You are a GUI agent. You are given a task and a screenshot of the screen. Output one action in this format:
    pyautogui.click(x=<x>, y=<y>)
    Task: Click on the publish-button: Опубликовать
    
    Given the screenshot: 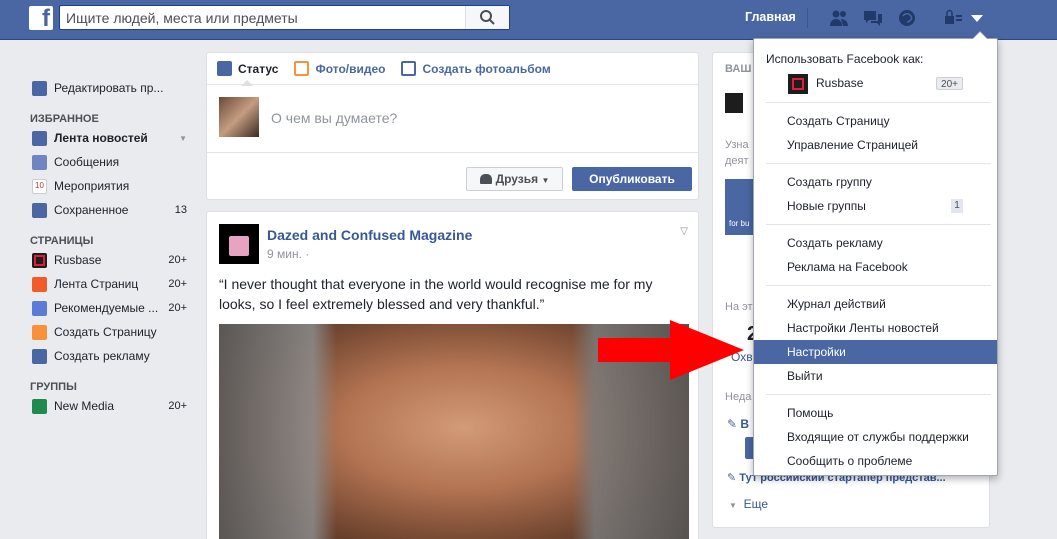 What is the action you would take?
    pyautogui.click(x=632, y=179)
    